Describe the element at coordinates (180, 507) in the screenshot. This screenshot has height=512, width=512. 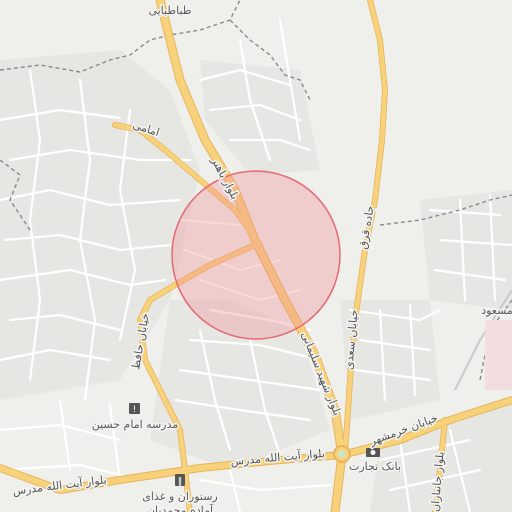
I see `label-amadeh-mohammadian: آماده محمدیان` at that location.